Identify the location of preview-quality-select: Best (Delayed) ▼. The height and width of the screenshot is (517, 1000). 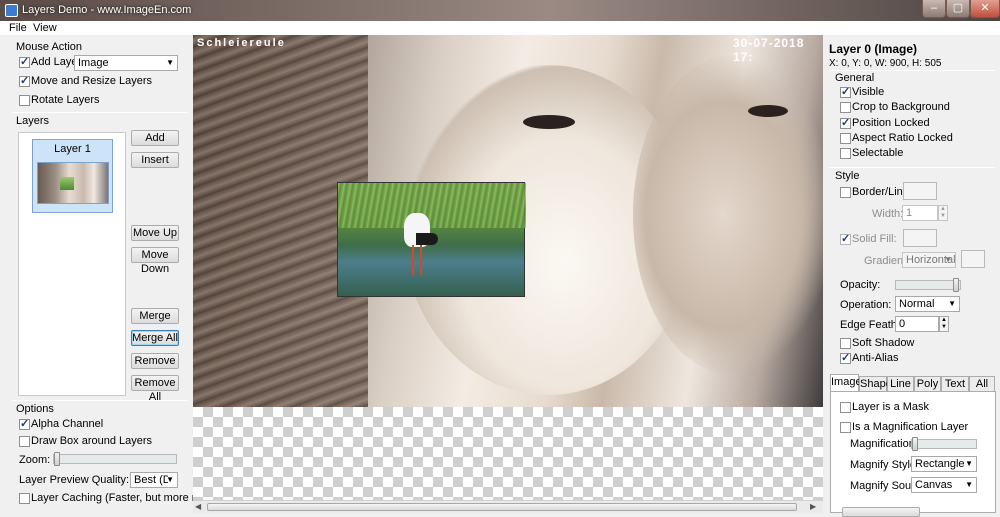
(154, 480).